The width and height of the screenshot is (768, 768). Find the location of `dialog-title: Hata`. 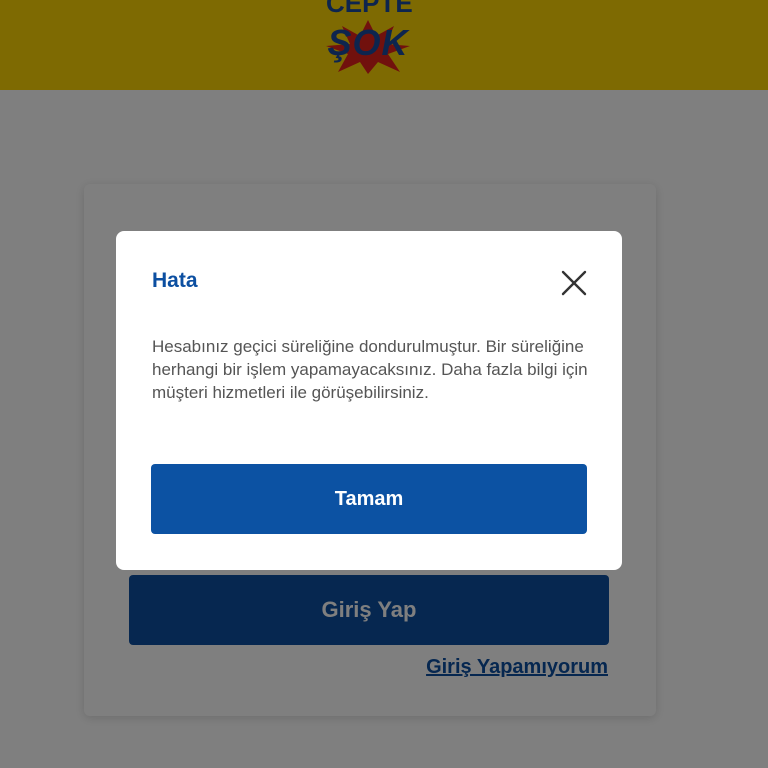

dialog-title: Hata is located at coordinates (175, 280).